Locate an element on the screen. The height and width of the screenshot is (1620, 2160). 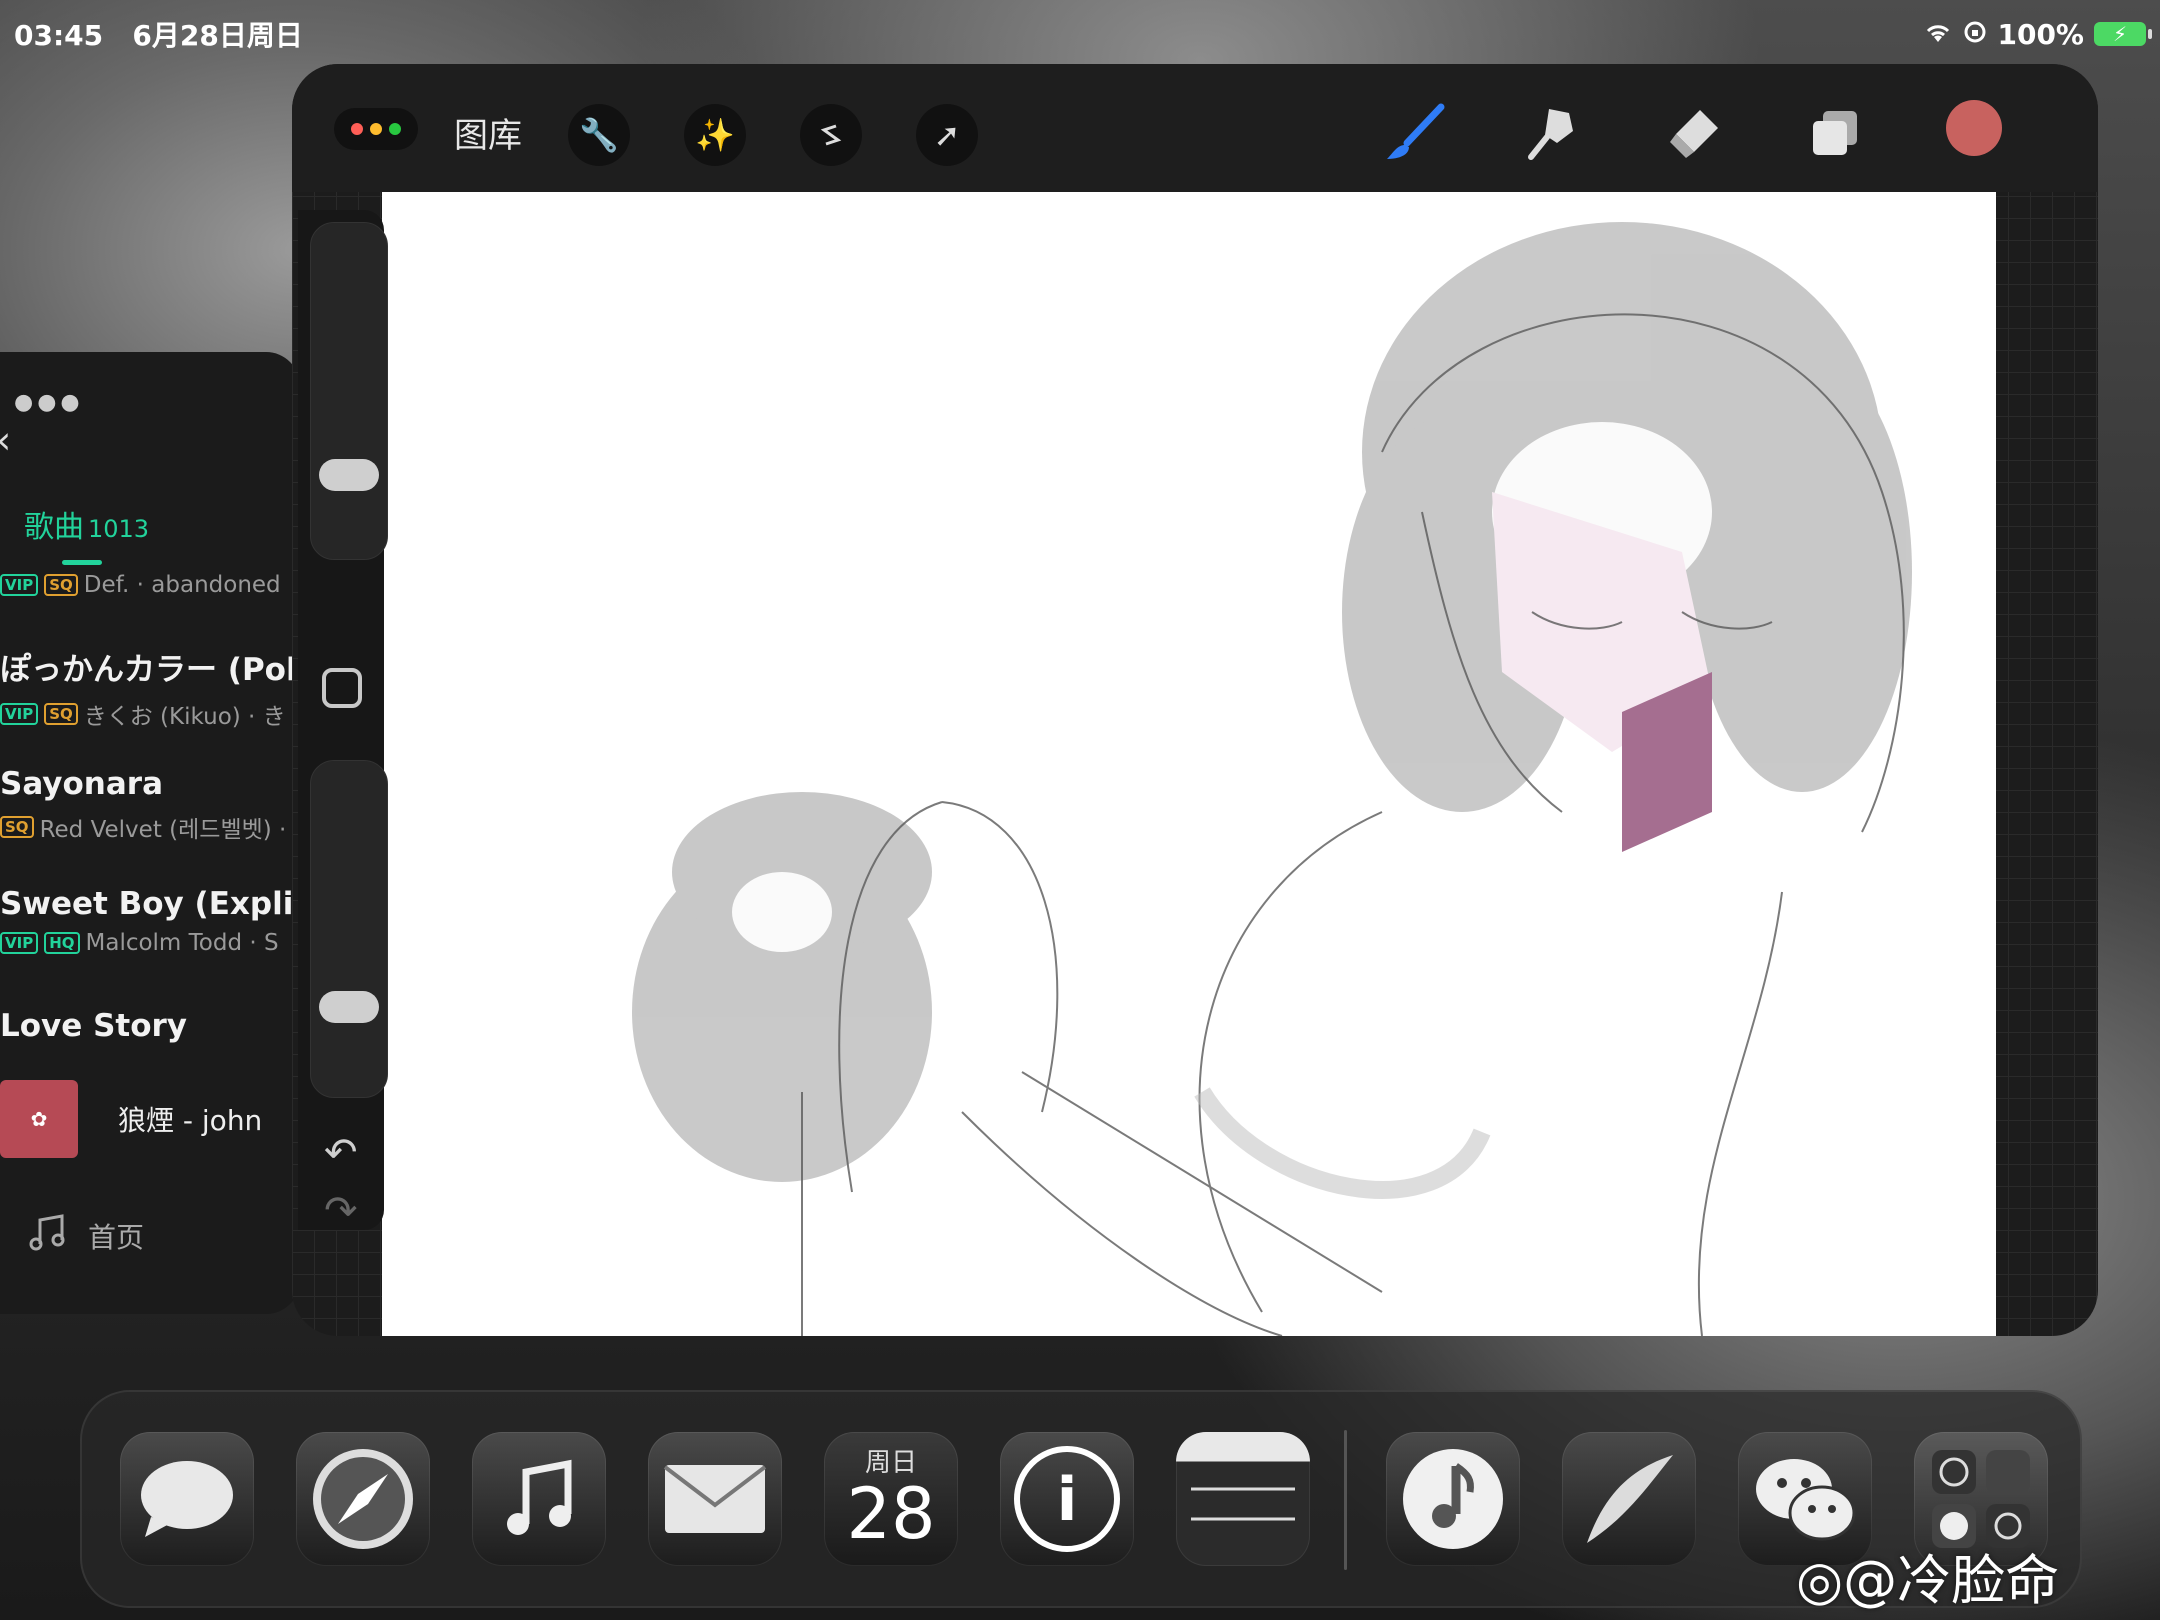
album-cover: ✿ is located at coordinates (39, 1119).